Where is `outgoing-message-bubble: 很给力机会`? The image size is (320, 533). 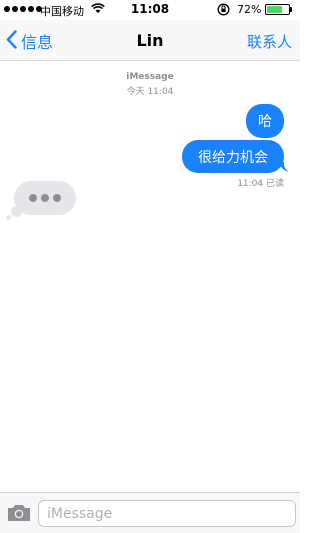 outgoing-message-bubble: 很给力机会 is located at coordinates (233, 156).